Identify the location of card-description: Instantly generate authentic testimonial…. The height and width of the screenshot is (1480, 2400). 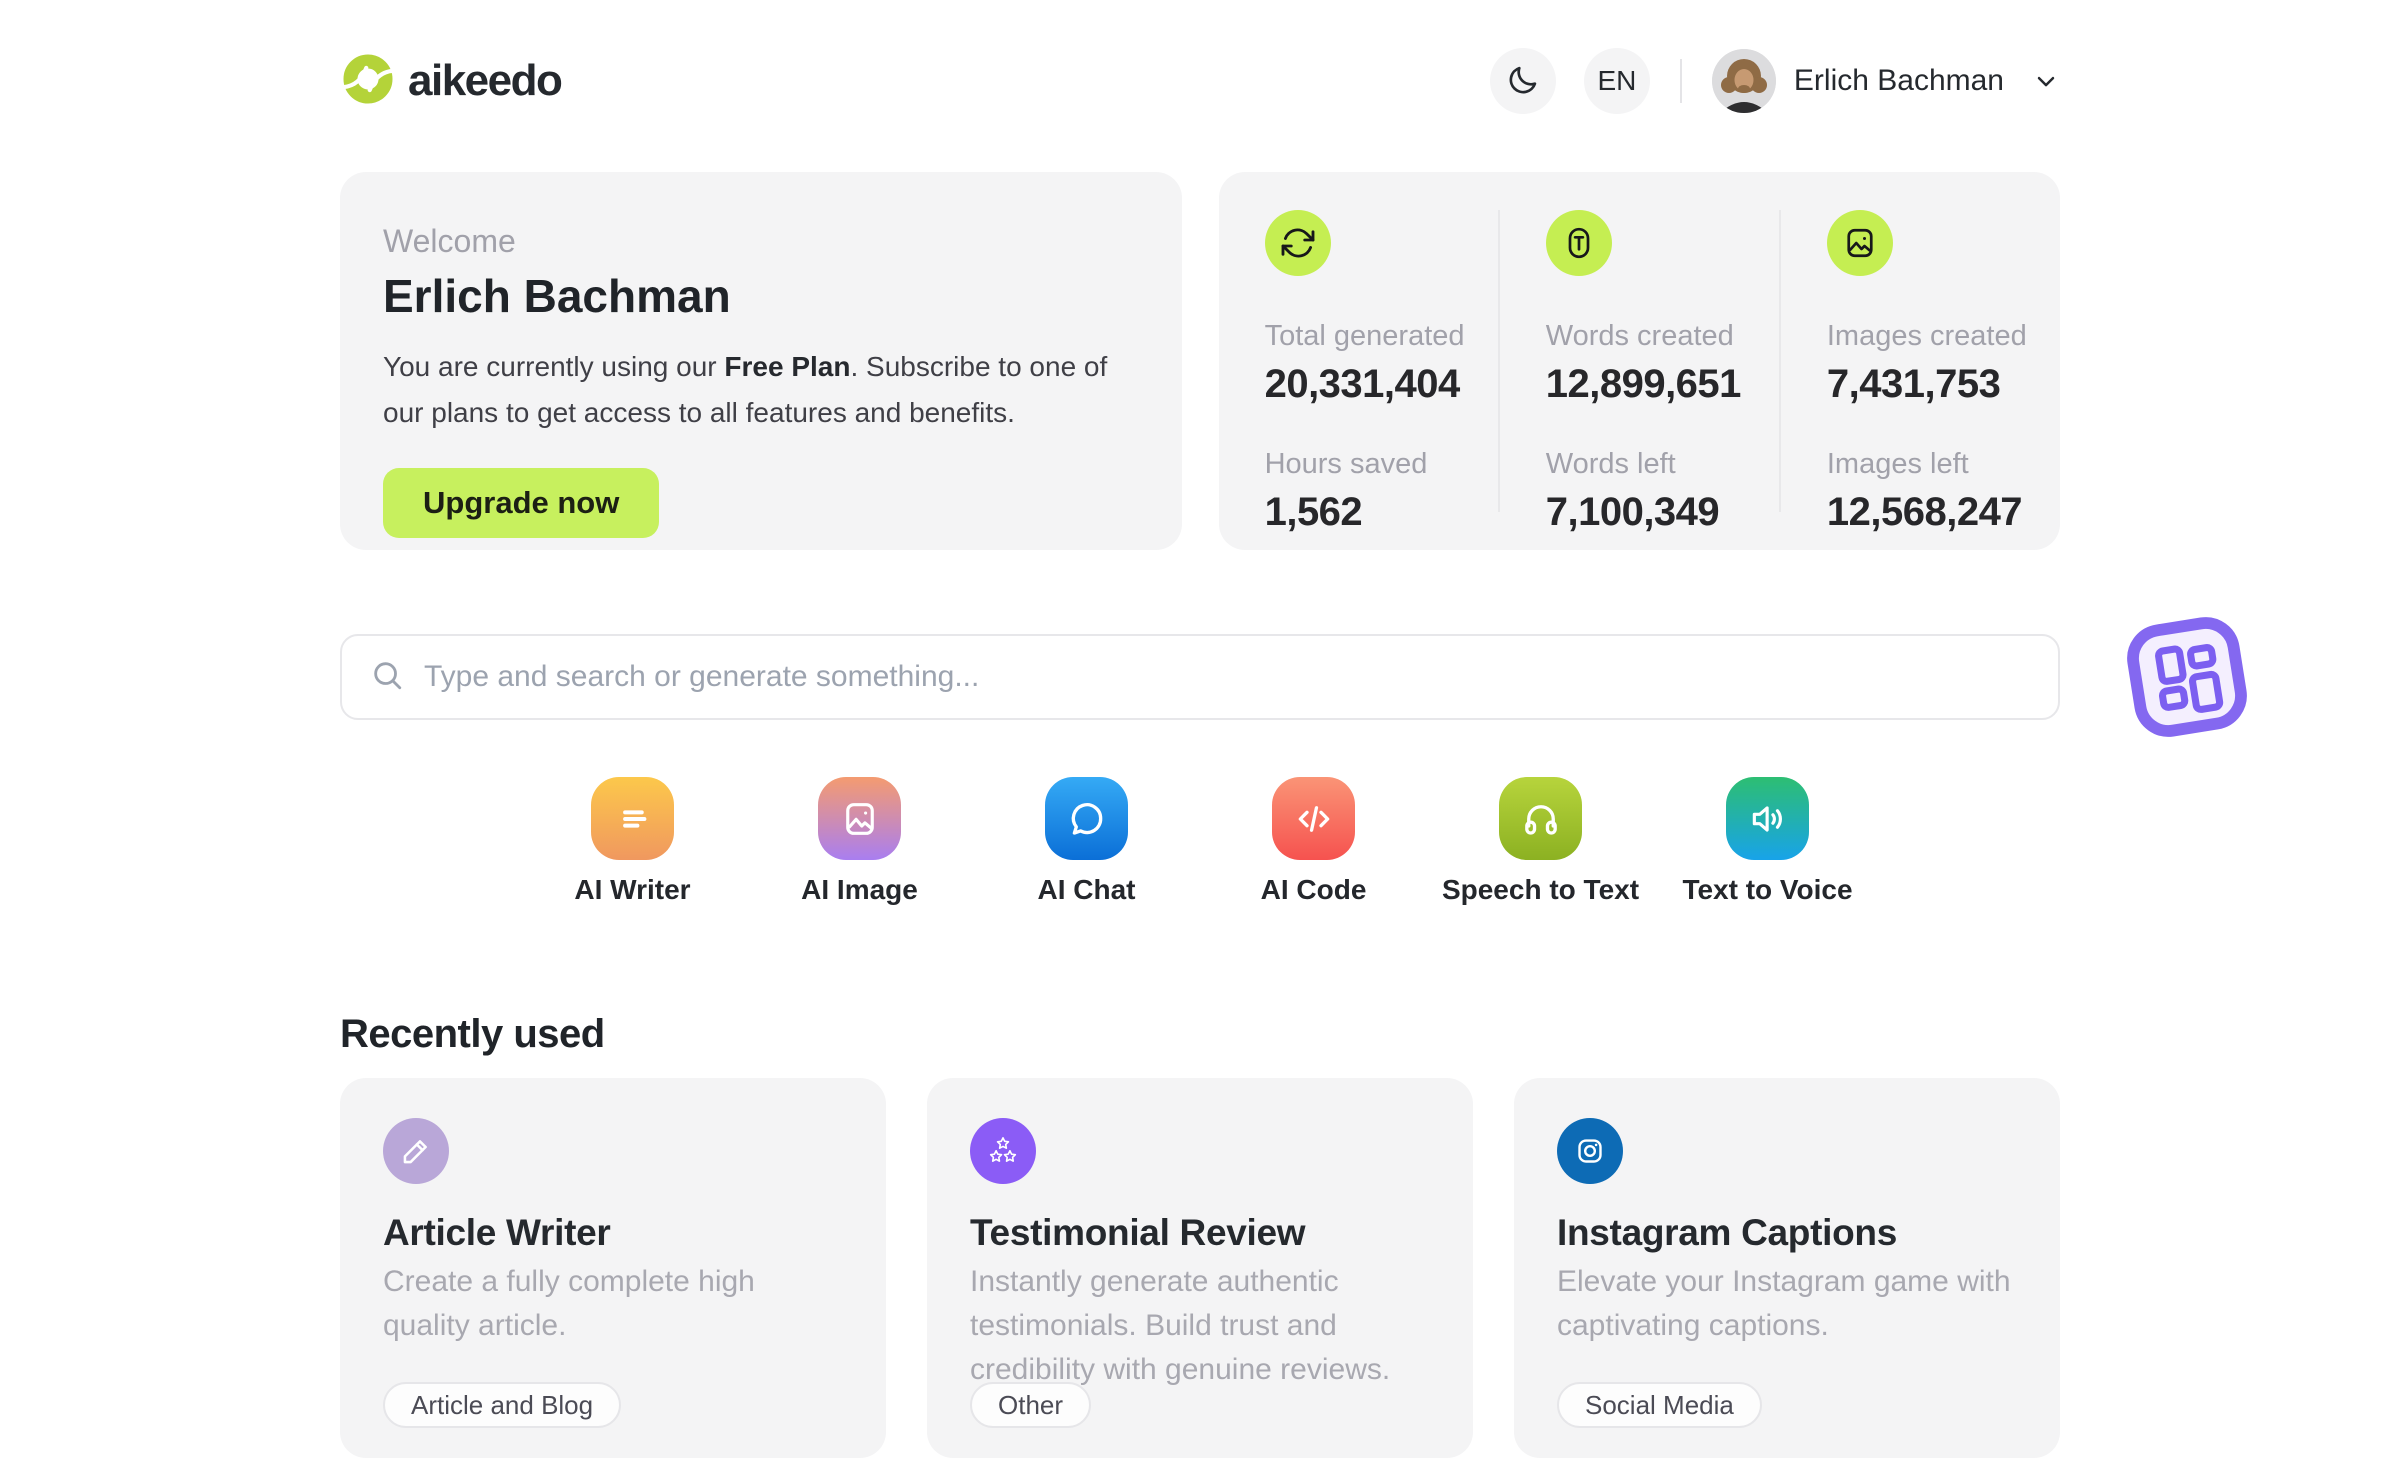
(1180, 1325).